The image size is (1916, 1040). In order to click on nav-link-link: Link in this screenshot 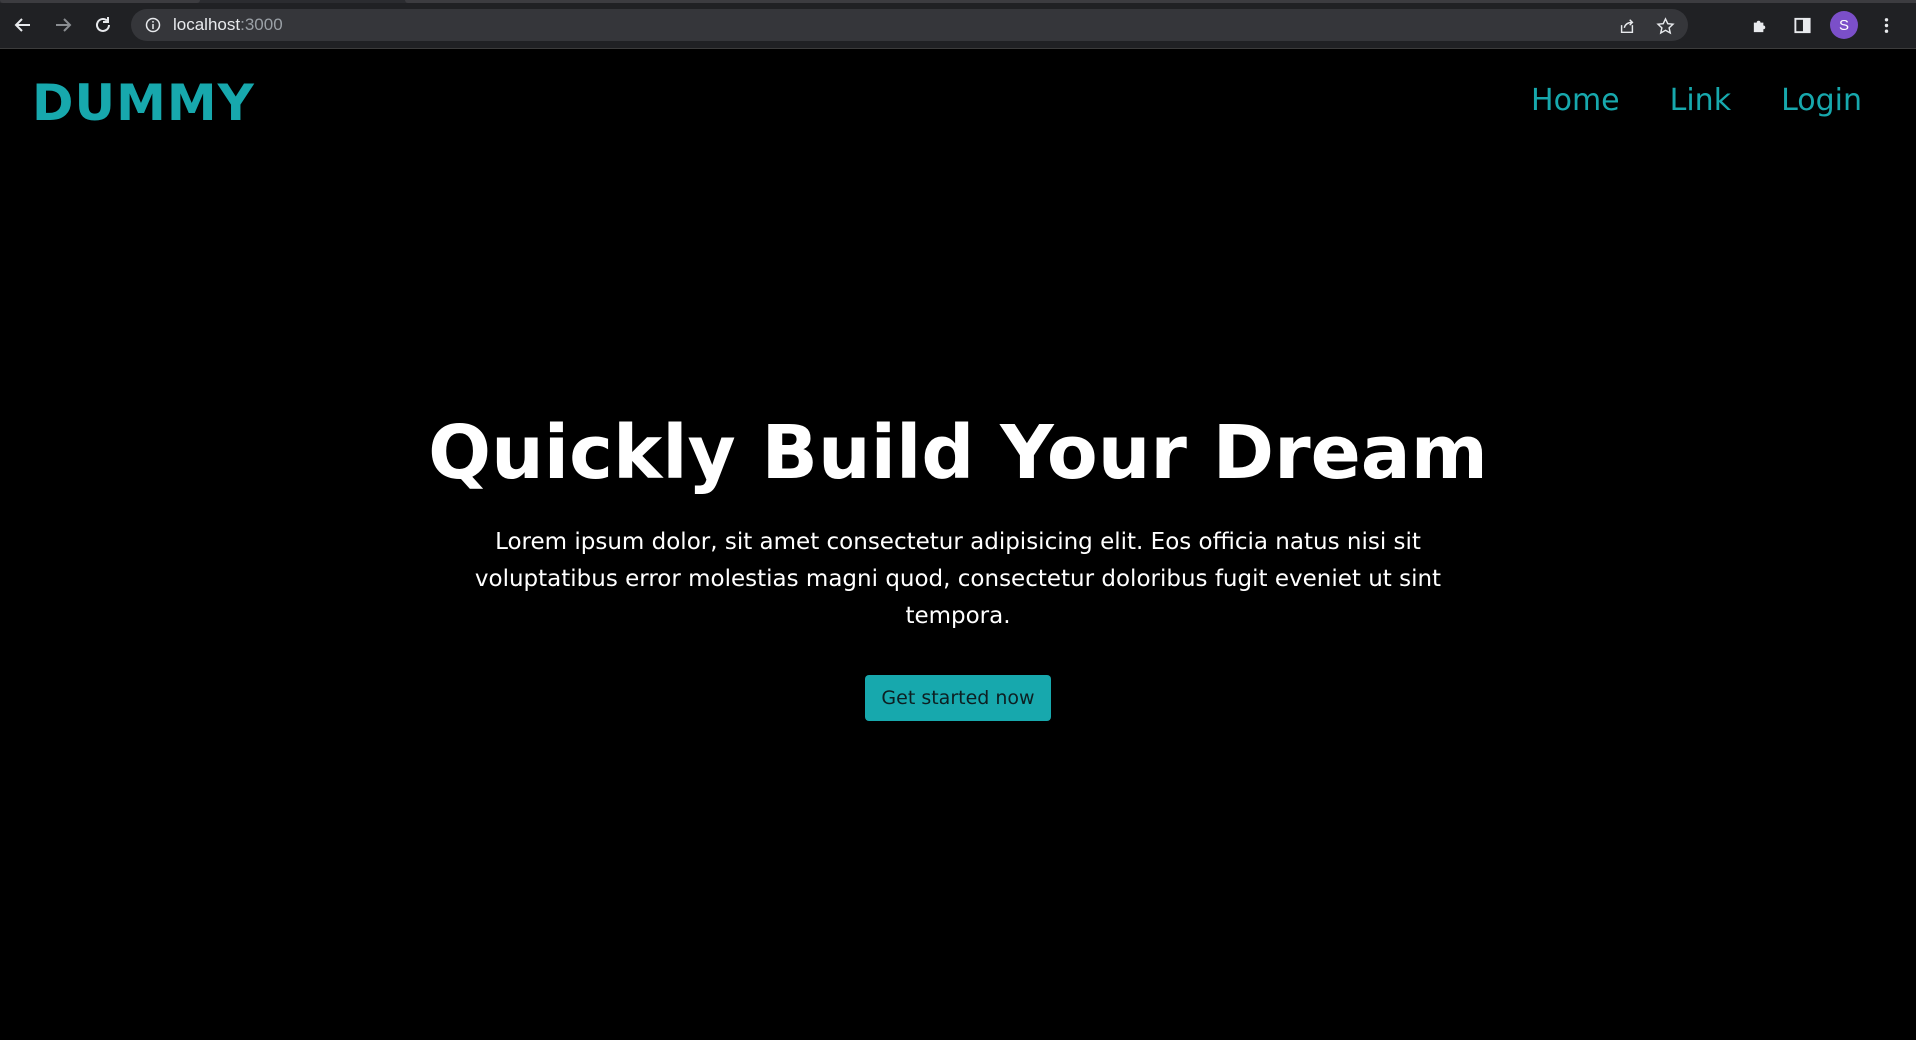, I will do `click(1700, 100)`.